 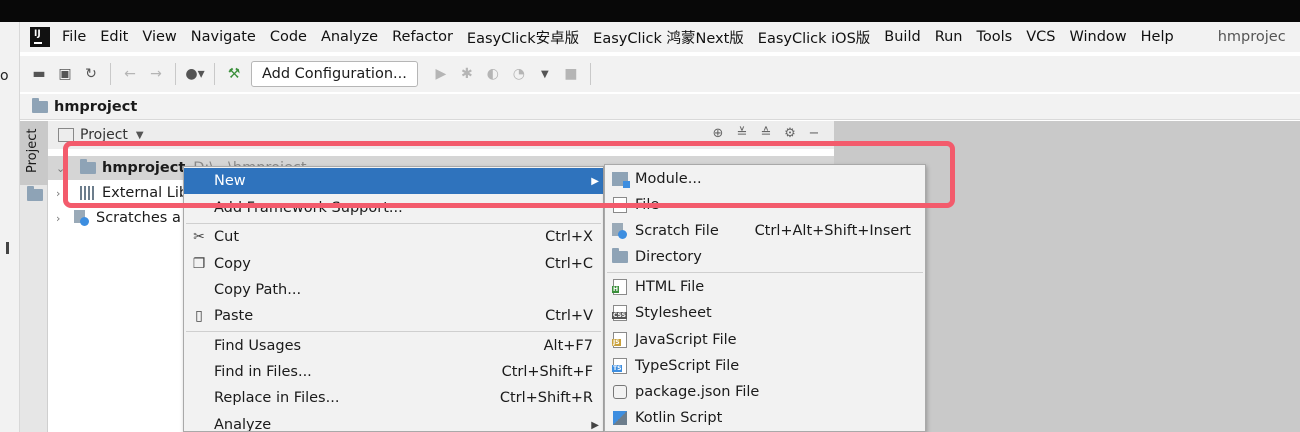 I want to click on menu-item-shortcut: Ctrl+X, so click(x=569, y=237).